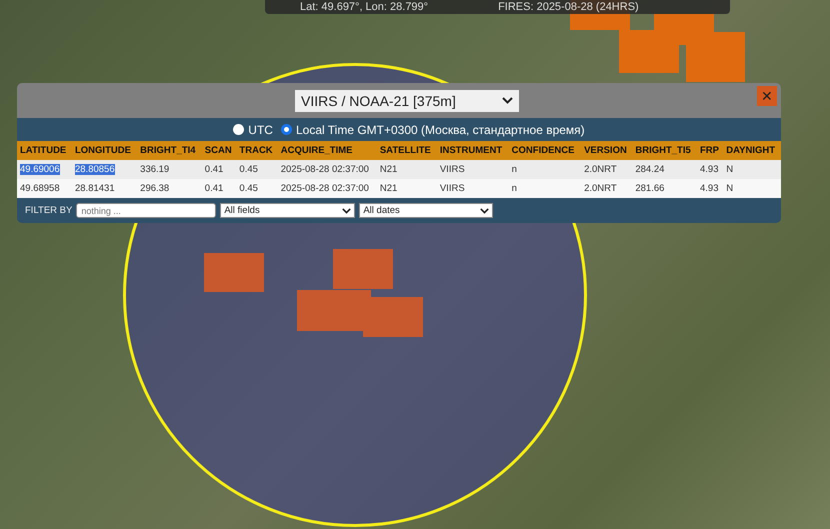  I want to click on column-header: LATITUDE, so click(44, 150).